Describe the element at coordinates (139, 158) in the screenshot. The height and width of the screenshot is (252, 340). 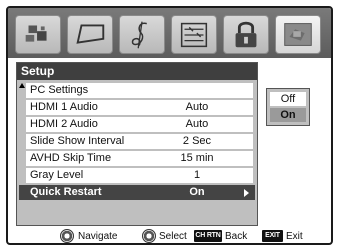
I see `row-avhd-skip-time: AVHD Skip Time 15 min` at that location.